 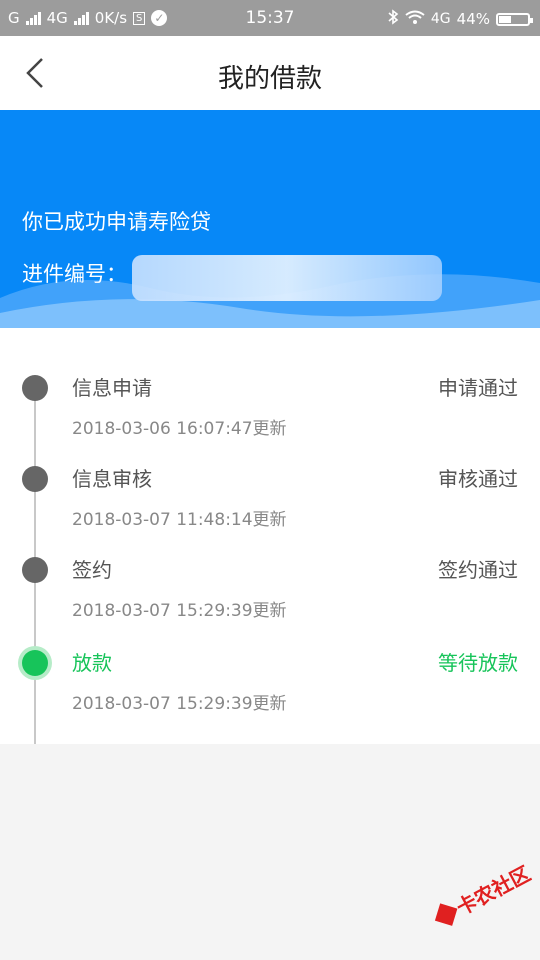 What do you see at coordinates (478, 388) in the screenshot?
I see `step-status: 申请通过` at bounding box center [478, 388].